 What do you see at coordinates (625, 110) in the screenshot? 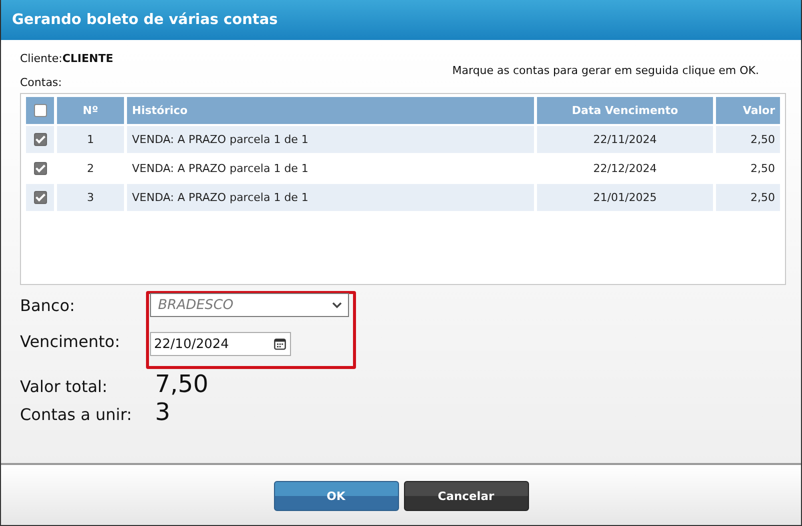
I see `column-header: Data Vencimento` at bounding box center [625, 110].